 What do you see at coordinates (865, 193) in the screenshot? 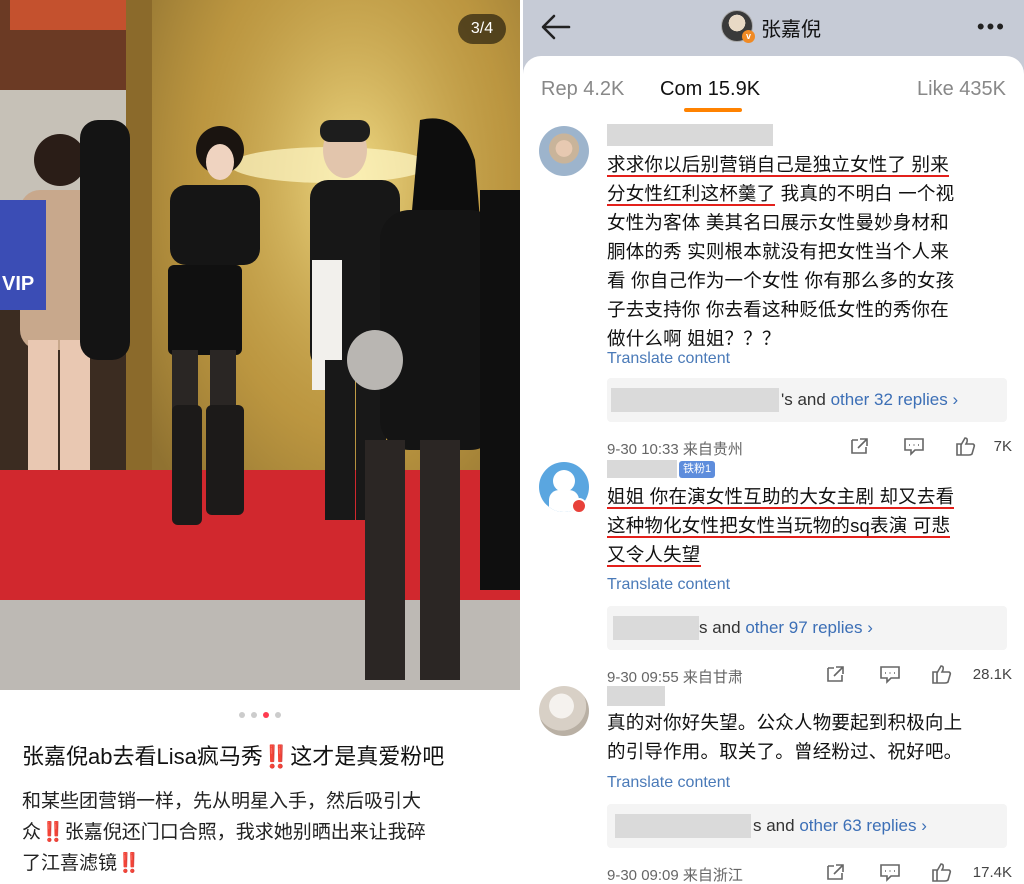
I see `comment-text-span: 我真的不明白 一个视` at bounding box center [865, 193].